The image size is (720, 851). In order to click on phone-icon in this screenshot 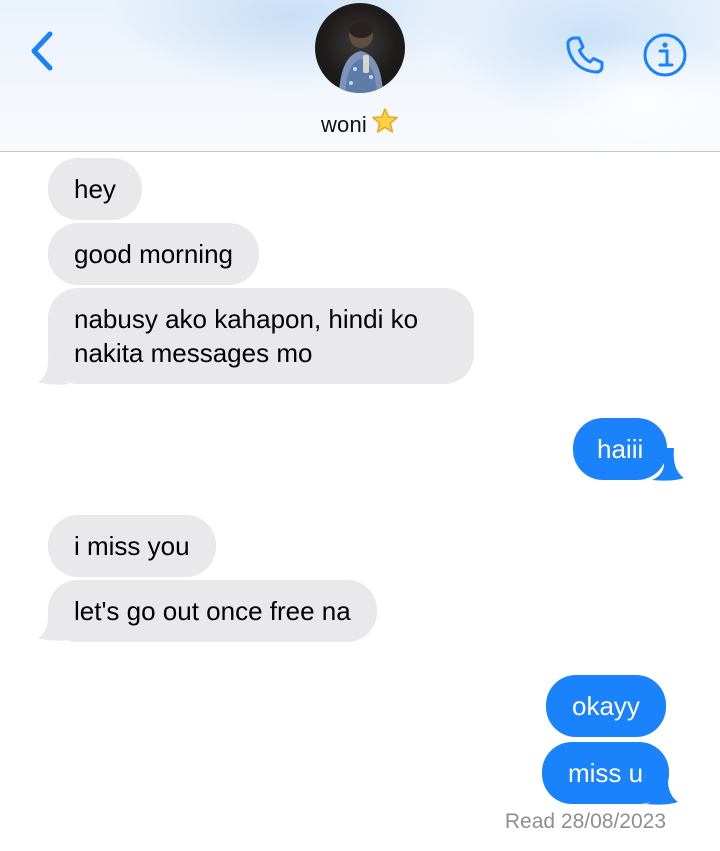, I will do `click(585, 55)`.